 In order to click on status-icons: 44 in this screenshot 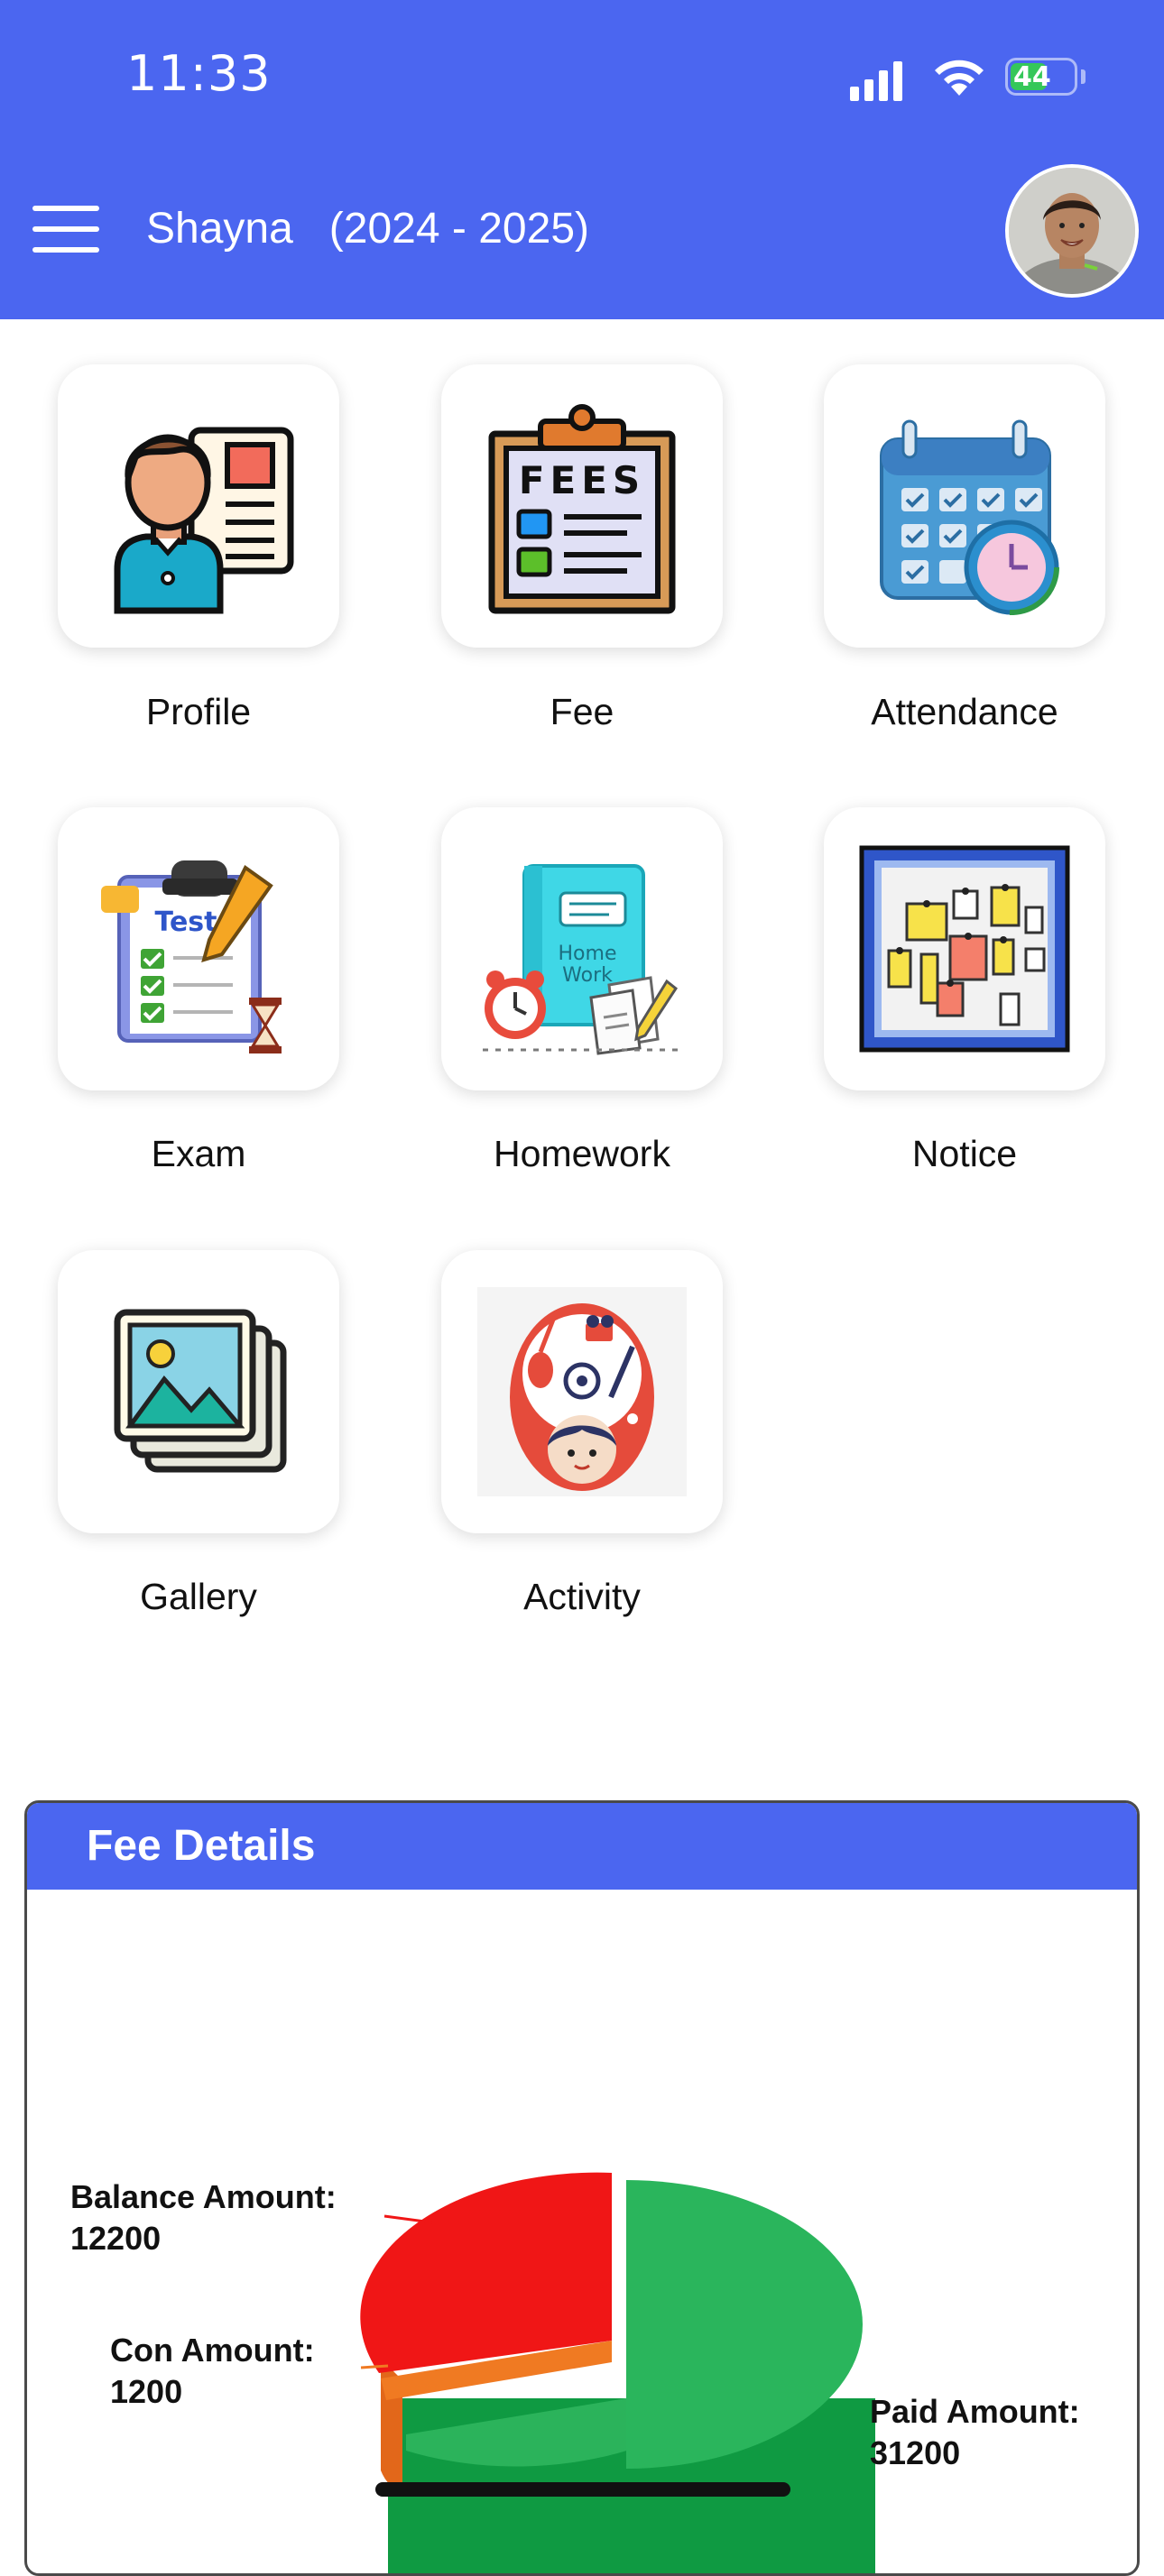, I will do `click(965, 77)`.